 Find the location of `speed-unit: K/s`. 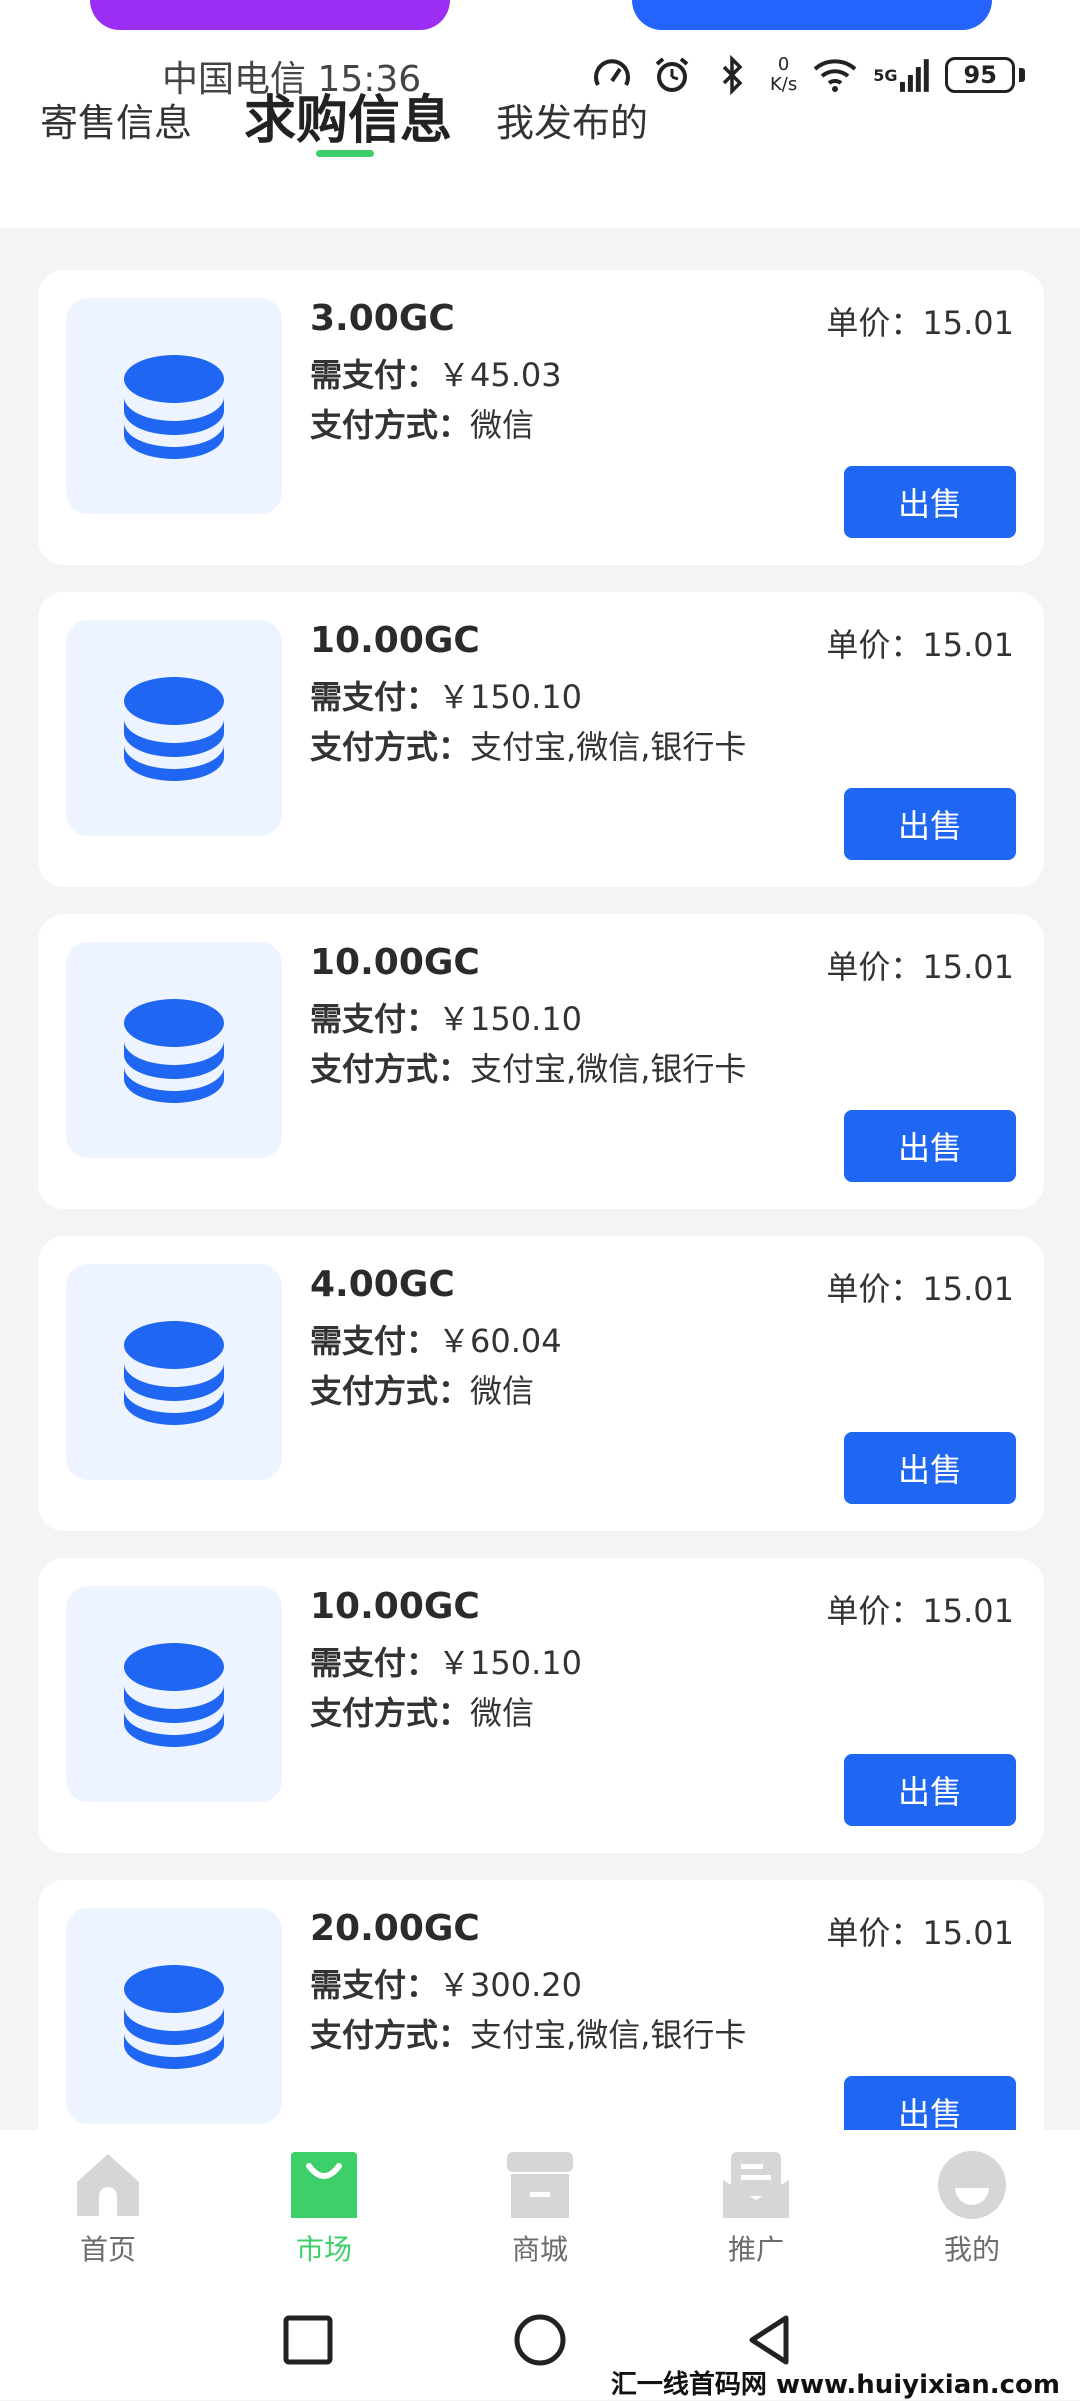

speed-unit: K/s is located at coordinates (784, 84).